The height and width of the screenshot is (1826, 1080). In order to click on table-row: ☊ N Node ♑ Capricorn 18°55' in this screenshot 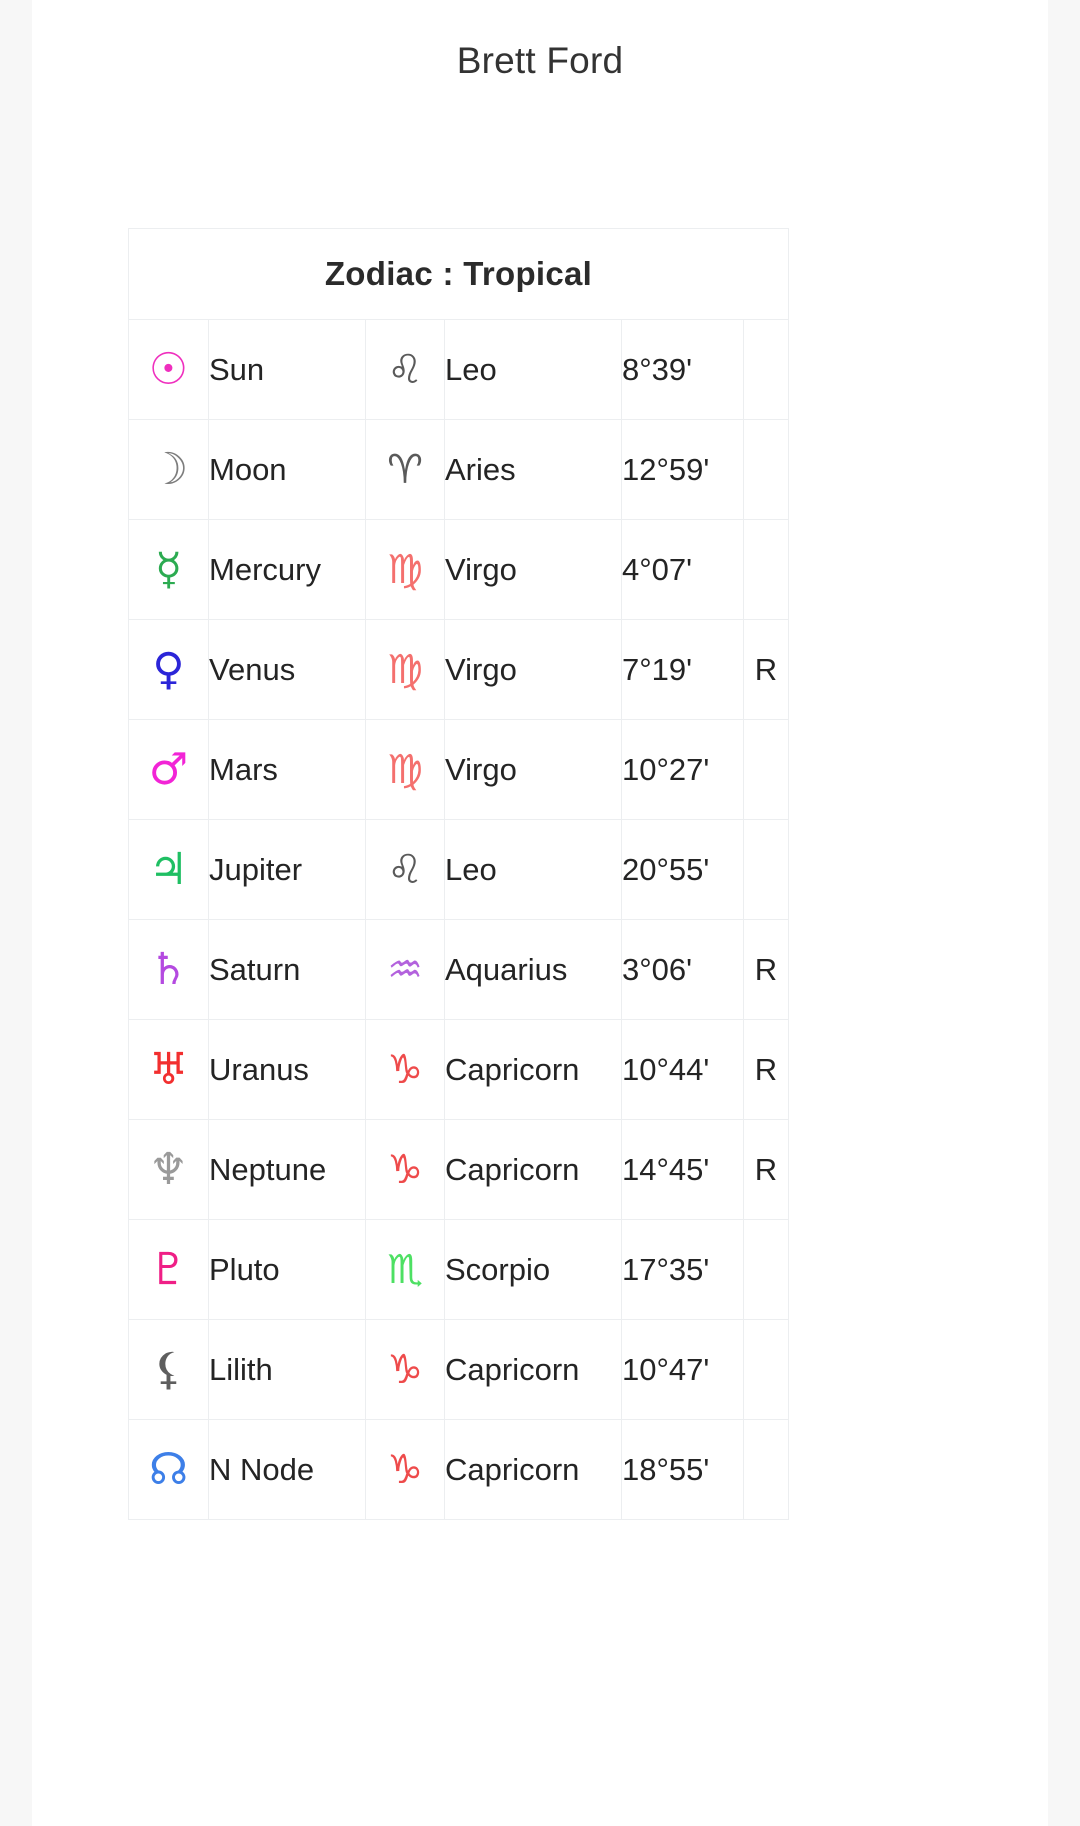, I will do `click(458, 1469)`.